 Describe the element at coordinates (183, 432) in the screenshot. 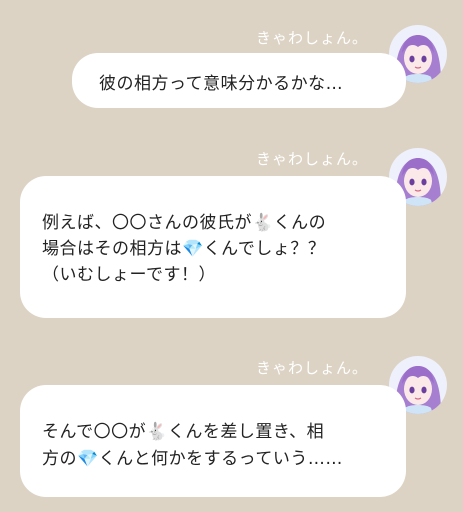

I see `message-text-line: そんで〇〇が🐇くんを差し置き、相` at that location.